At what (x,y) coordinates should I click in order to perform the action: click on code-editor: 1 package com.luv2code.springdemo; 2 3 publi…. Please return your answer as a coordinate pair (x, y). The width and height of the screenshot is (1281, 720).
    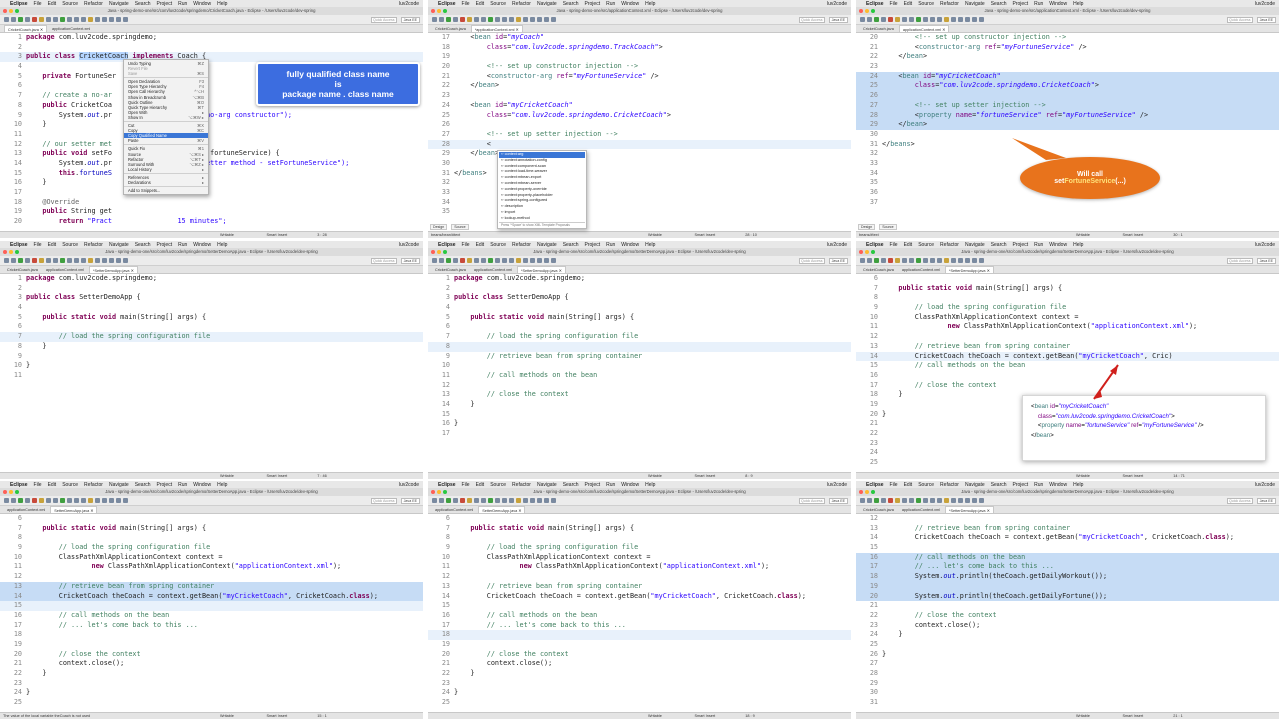
    Looking at the image, I should click on (639, 373).